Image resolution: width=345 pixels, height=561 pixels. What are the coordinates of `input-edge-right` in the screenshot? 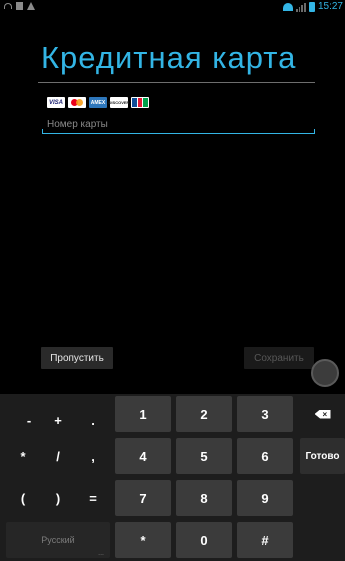 It's located at (314, 131).